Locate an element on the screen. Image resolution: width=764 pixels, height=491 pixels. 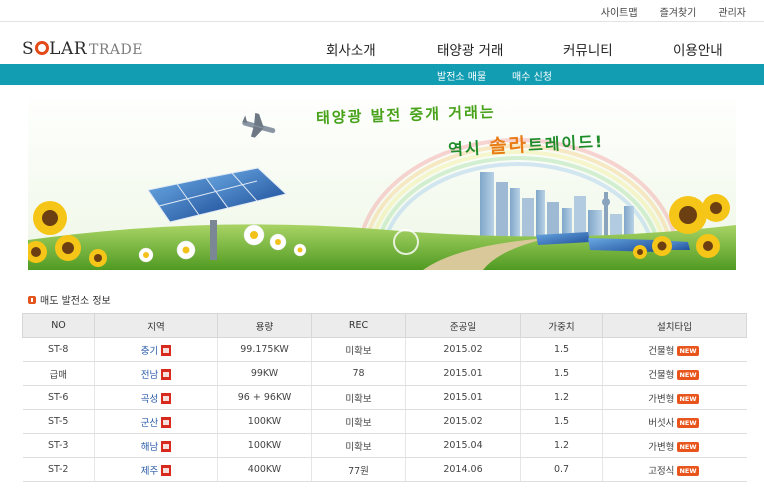
region-link: 충기 is located at coordinates (149, 351).